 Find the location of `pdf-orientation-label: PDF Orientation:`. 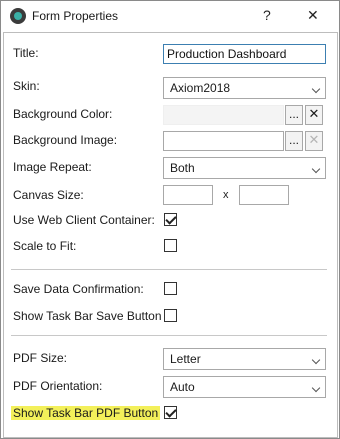

pdf-orientation-label: PDF Orientation: is located at coordinates (58, 386).